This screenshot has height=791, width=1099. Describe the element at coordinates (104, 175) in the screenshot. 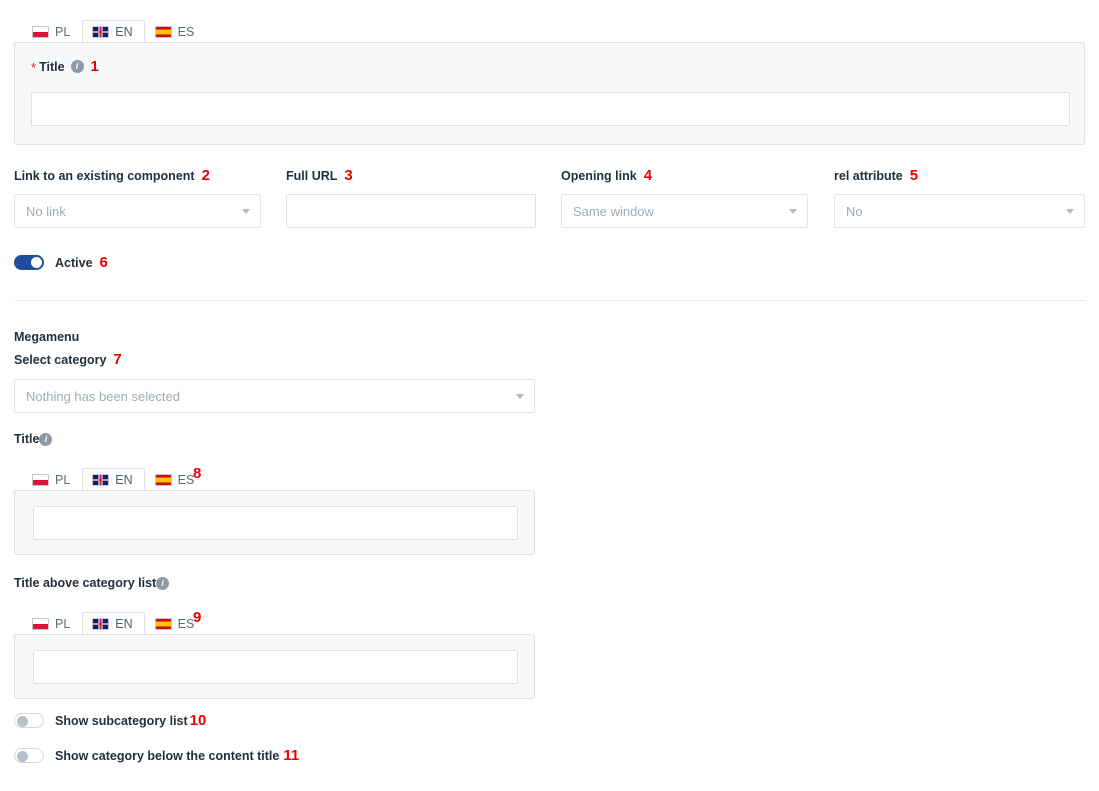

I see `link-component-label: Link to an existing component` at that location.